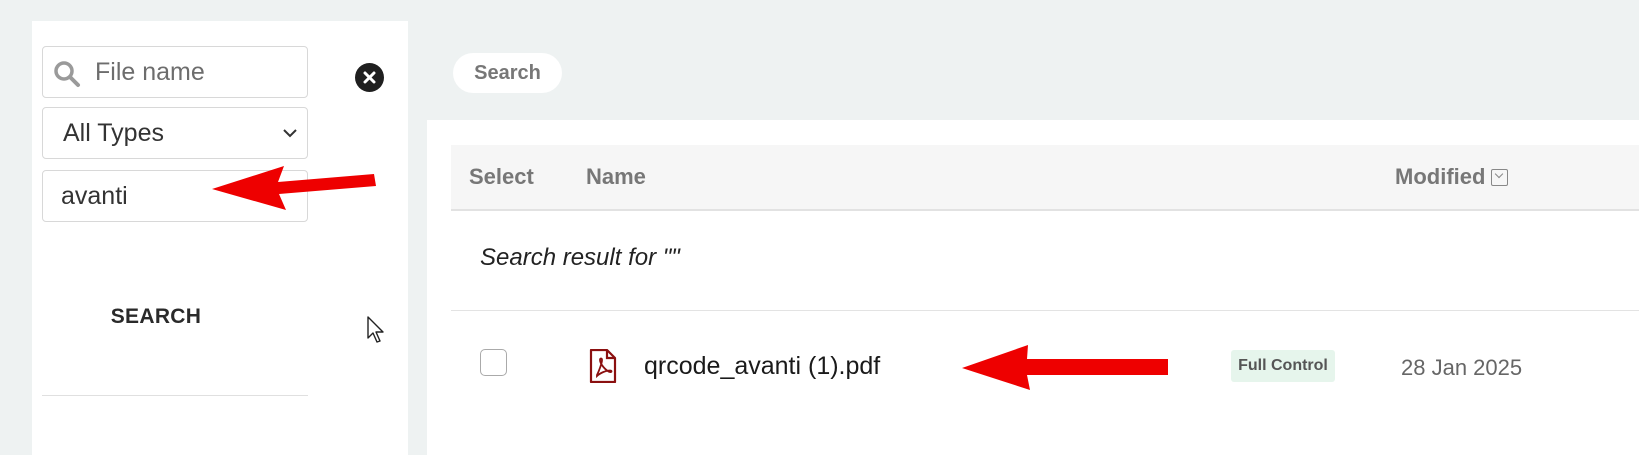 The width and height of the screenshot is (1639, 455). I want to click on pdf-icon, so click(603, 366).